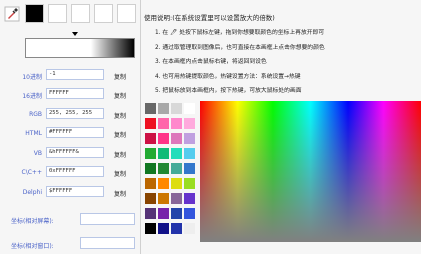 This screenshot has width=421, height=254. Describe the element at coordinates (228, 91) in the screenshot. I see `instruction-step-5: 5. 把鼠标放到本画框内，按下热键，可放大鼠标处的画面` at that location.